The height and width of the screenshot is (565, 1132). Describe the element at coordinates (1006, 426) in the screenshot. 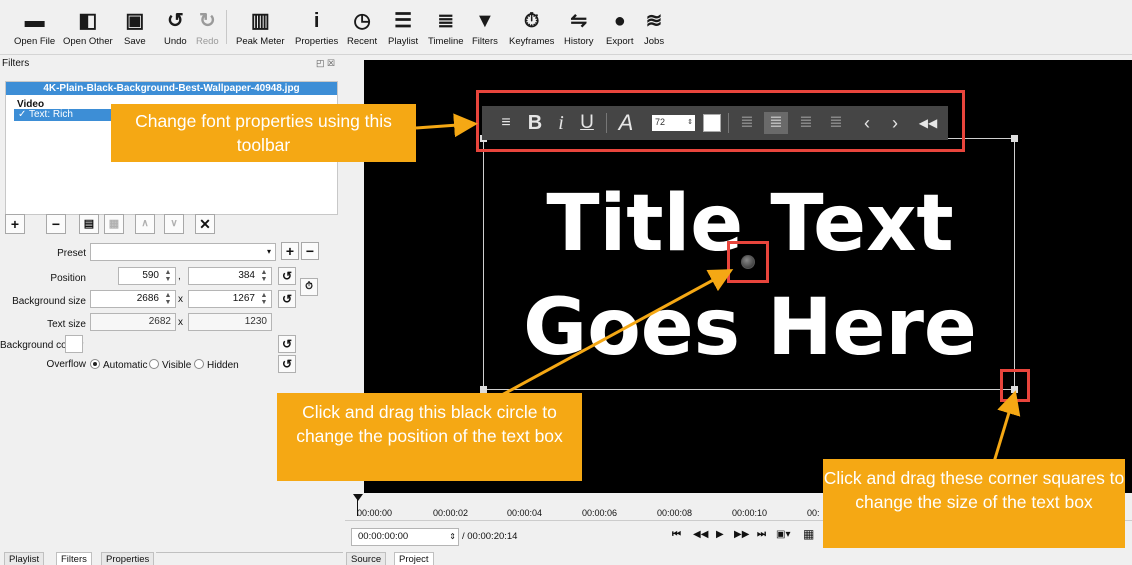

I see `arrow-to-corner` at that location.